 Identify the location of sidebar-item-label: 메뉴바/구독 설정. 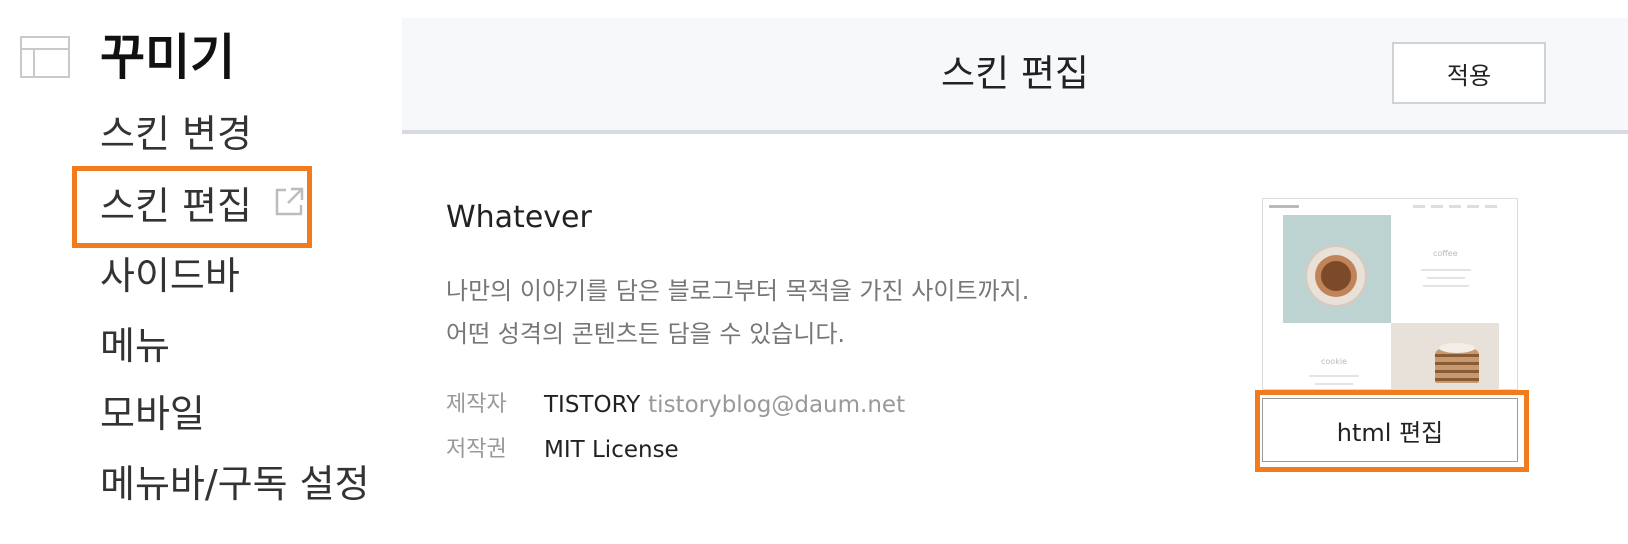
(235, 484).